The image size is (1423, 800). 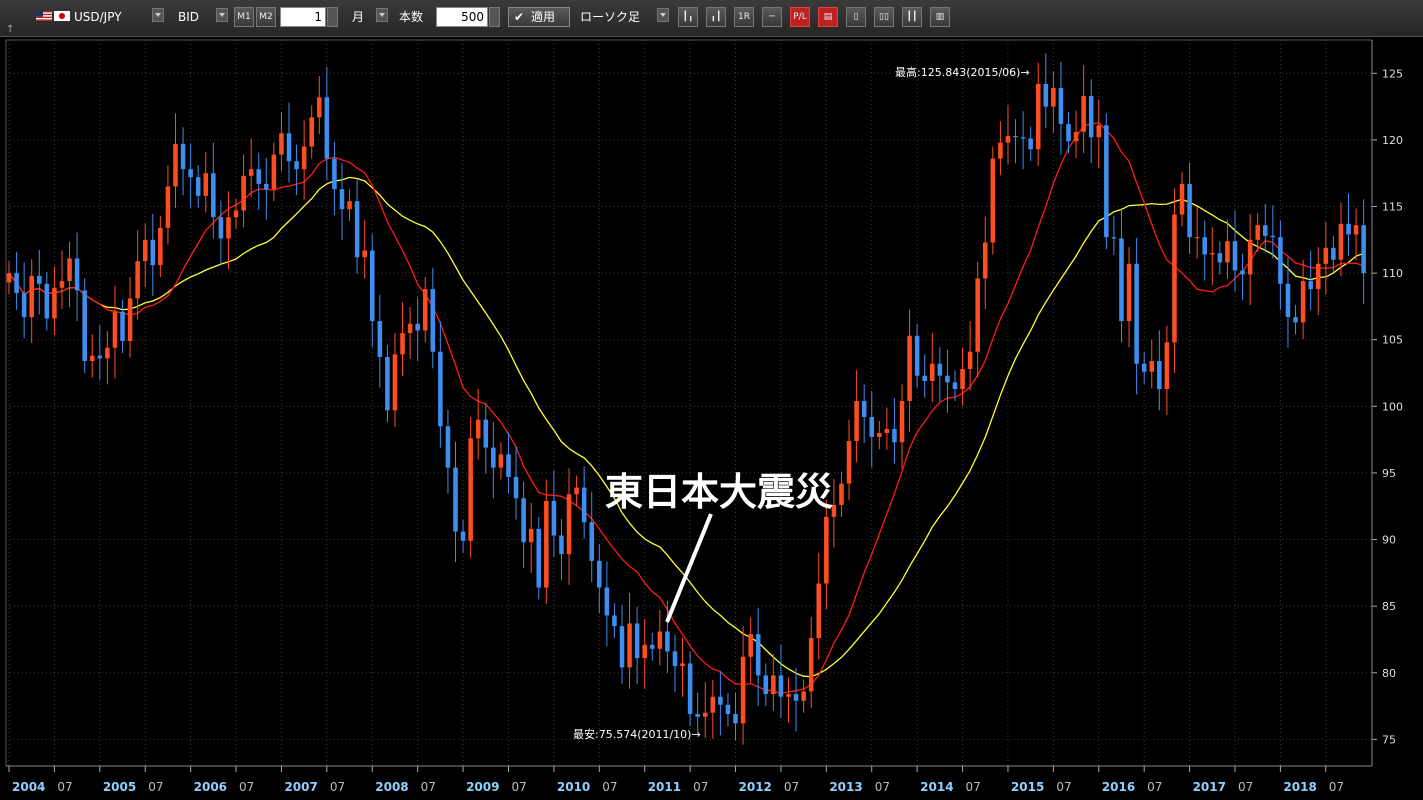 I want to click on bars-4-icon: ▥, so click(x=940, y=17).